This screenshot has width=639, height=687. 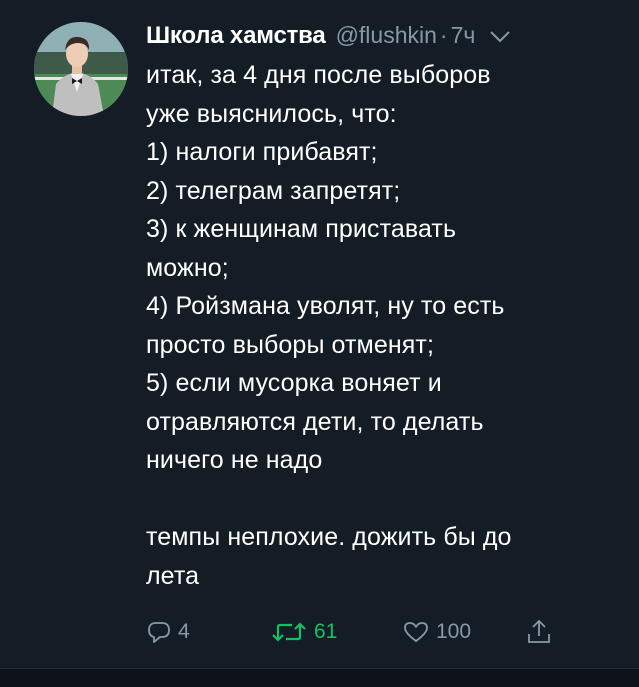 What do you see at coordinates (273, 190) in the screenshot?
I see `tweet-text-line: 2) телеграм запретят;` at bounding box center [273, 190].